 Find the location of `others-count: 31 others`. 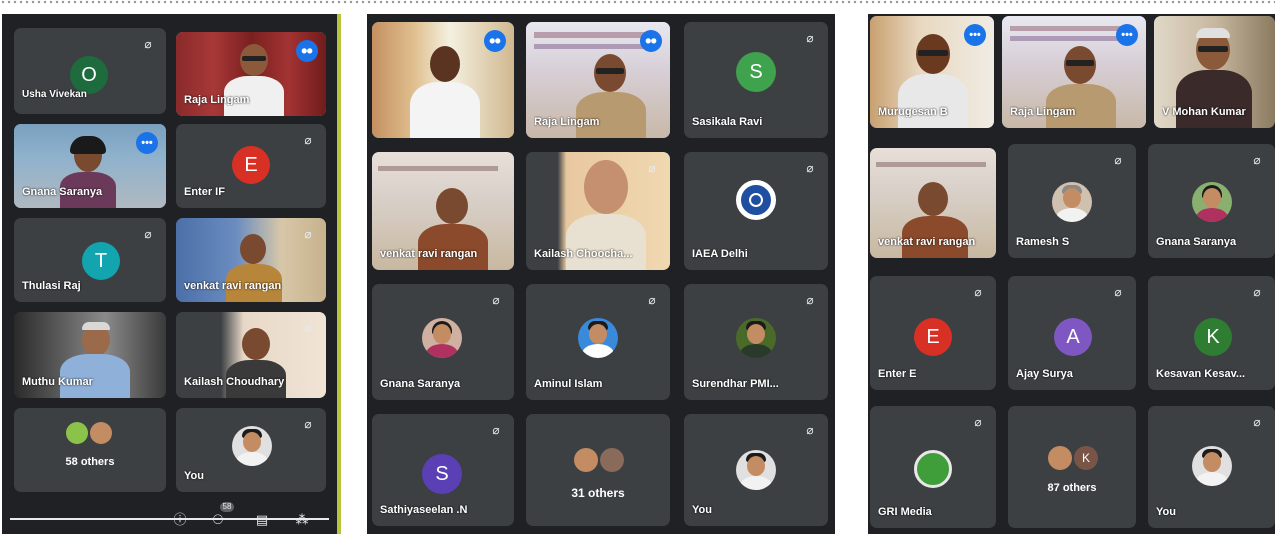

others-count: 31 others is located at coordinates (598, 493).